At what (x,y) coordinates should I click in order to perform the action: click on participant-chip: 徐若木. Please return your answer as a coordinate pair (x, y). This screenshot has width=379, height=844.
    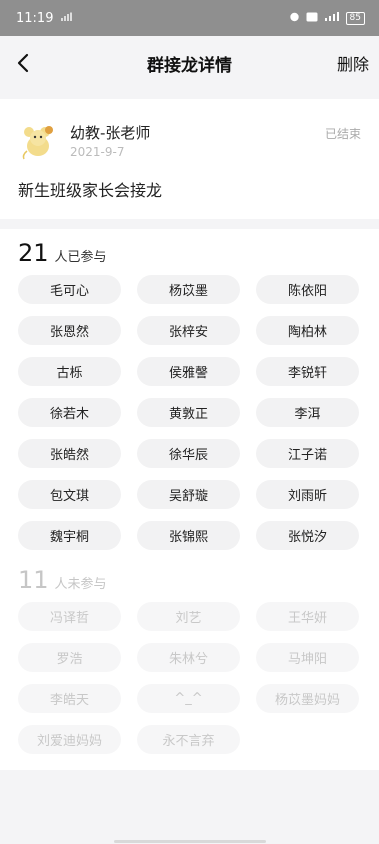
    Looking at the image, I should click on (69, 412).